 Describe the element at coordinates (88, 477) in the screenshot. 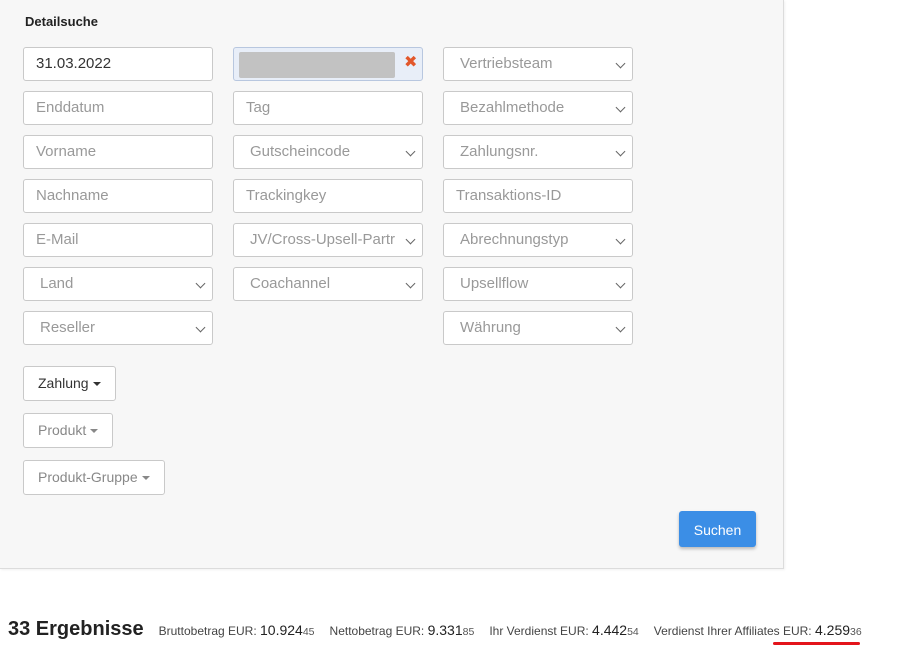

I see `product-group-dropdown-label: Produkt-Gruppe` at that location.